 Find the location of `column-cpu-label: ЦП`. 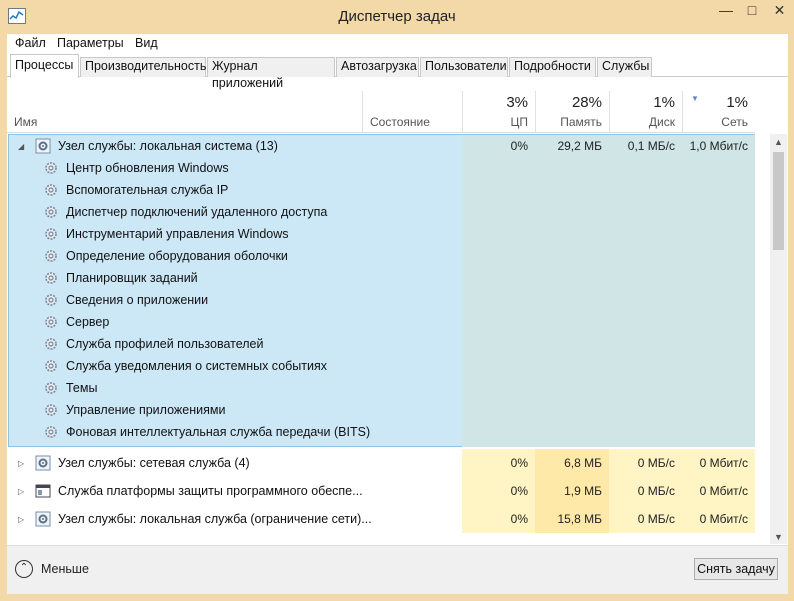

column-cpu-label: ЦП is located at coordinates (519, 122).